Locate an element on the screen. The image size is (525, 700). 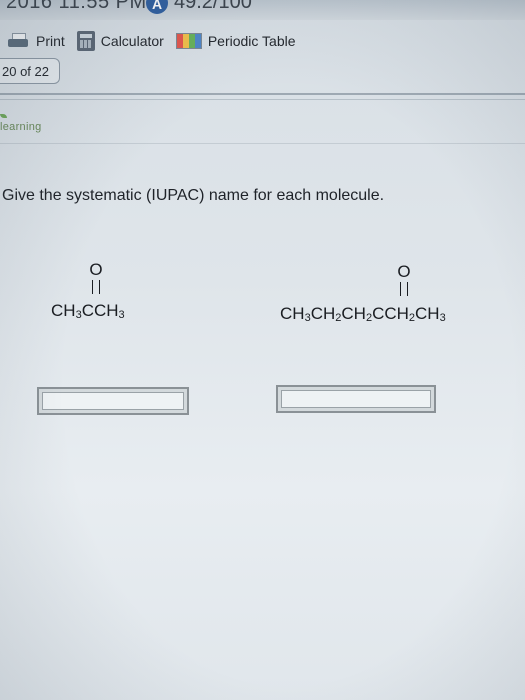
score-badge: A is located at coordinates (157, 7).